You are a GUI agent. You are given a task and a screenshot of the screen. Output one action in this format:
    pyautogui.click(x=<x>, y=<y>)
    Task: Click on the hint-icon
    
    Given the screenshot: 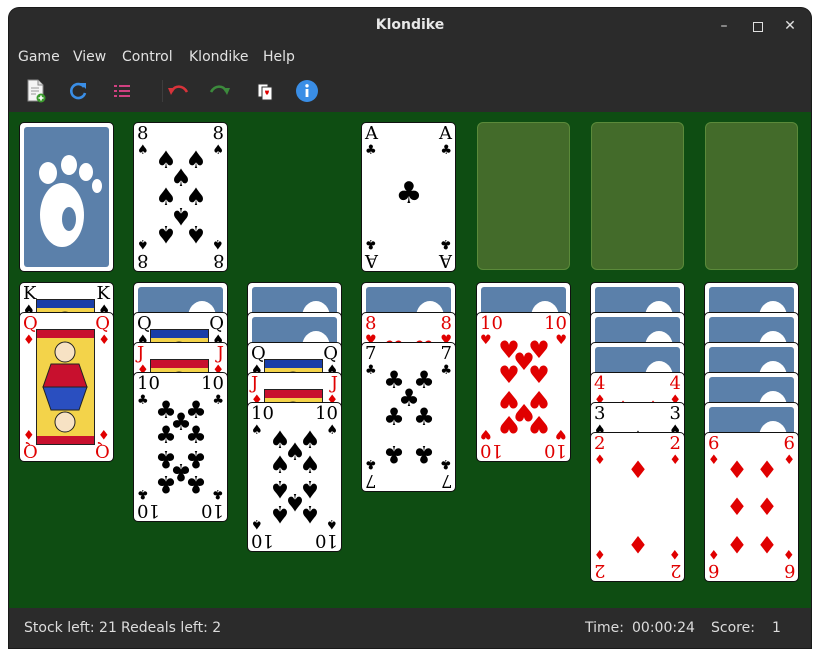 What is the action you would take?
    pyautogui.click(x=265, y=91)
    